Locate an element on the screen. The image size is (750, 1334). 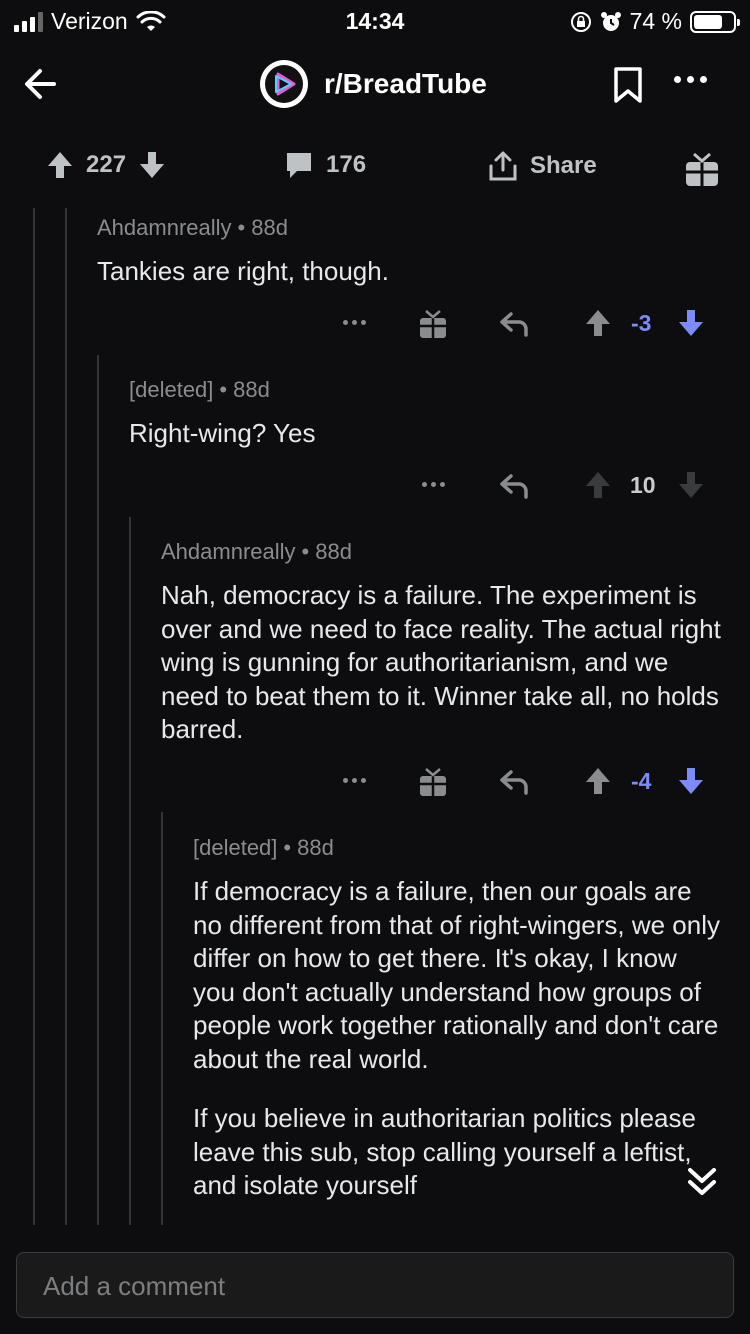
battery-icon is located at coordinates (715, 21).